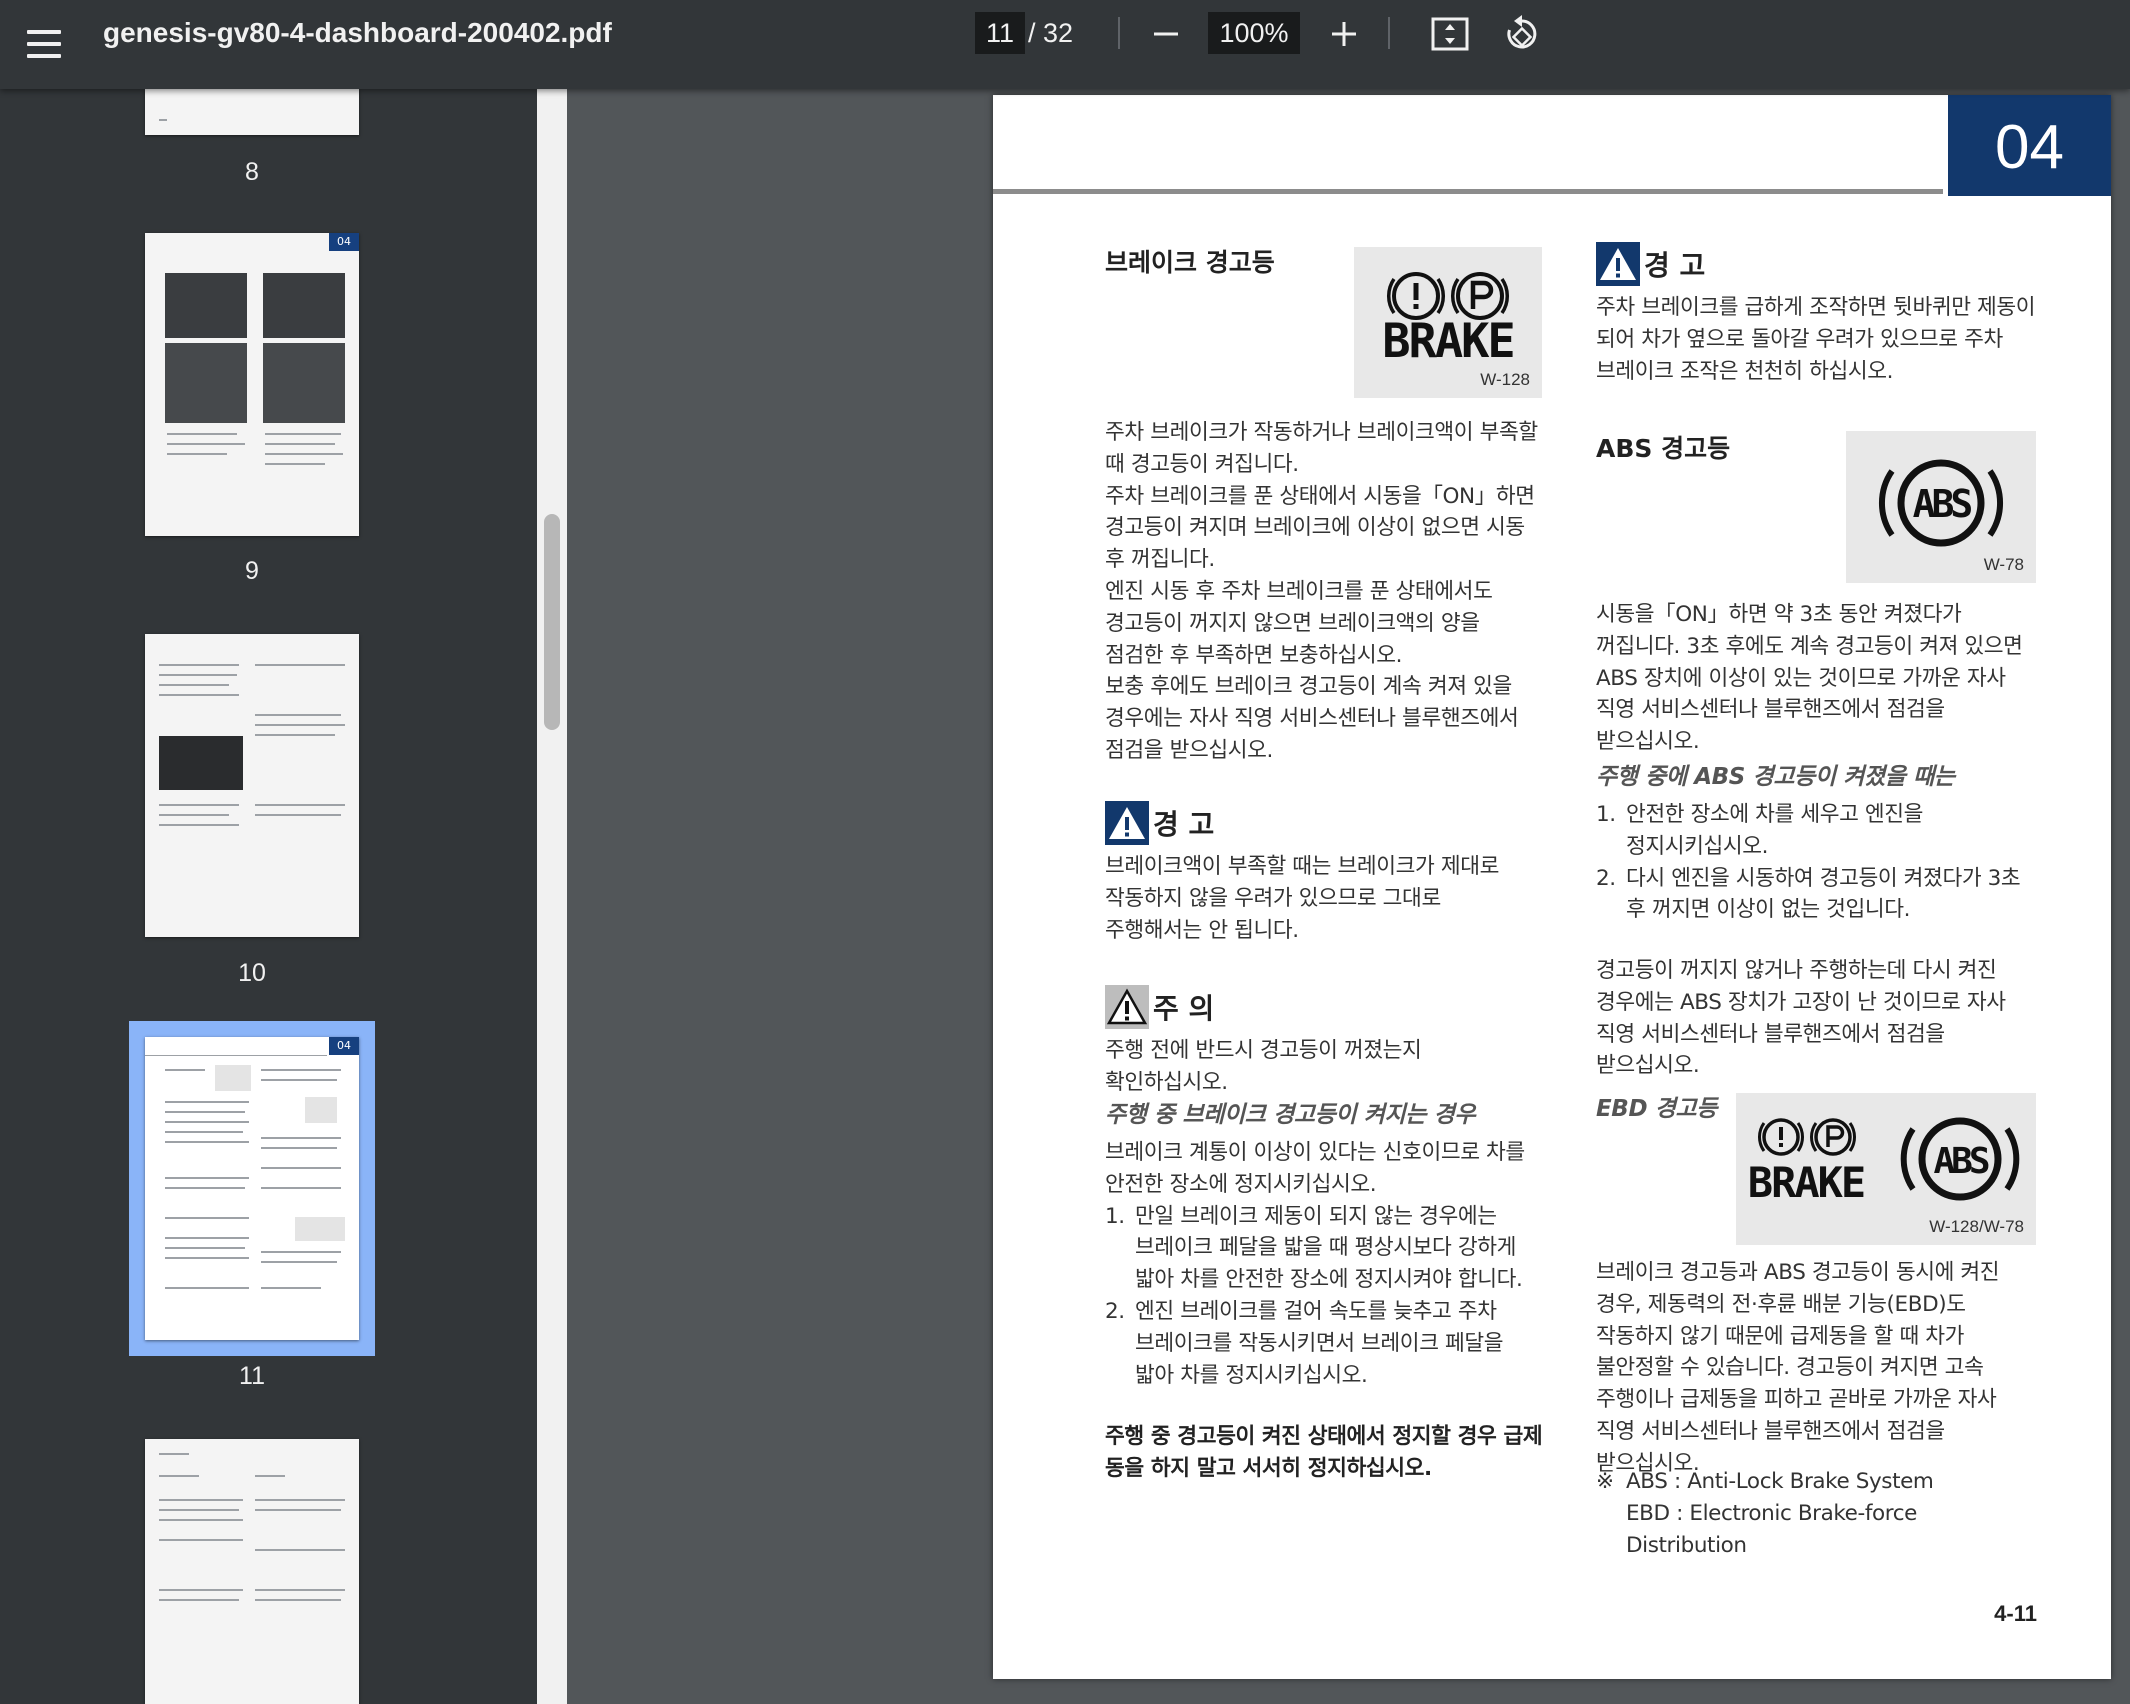 The image size is (2130, 1704). I want to click on brake-icon-box: BRAKE W-128, so click(1448, 322).